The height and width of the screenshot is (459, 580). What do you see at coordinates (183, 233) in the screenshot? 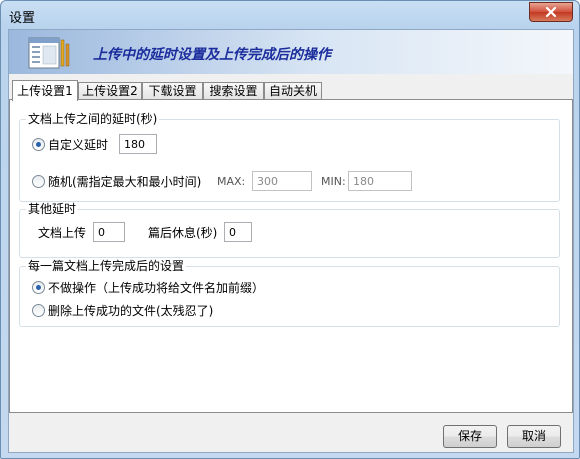
I see `rest-delay-label: 篇后休息(秒)` at bounding box center [183, 233].